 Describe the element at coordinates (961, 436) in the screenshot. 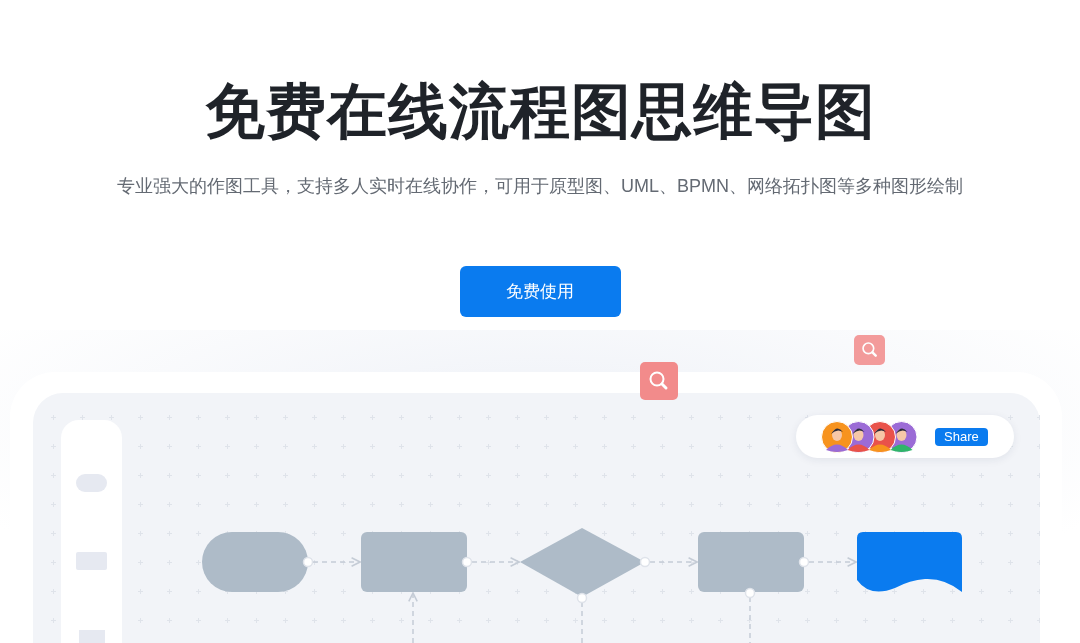

I see `share-button: Share` at that location.